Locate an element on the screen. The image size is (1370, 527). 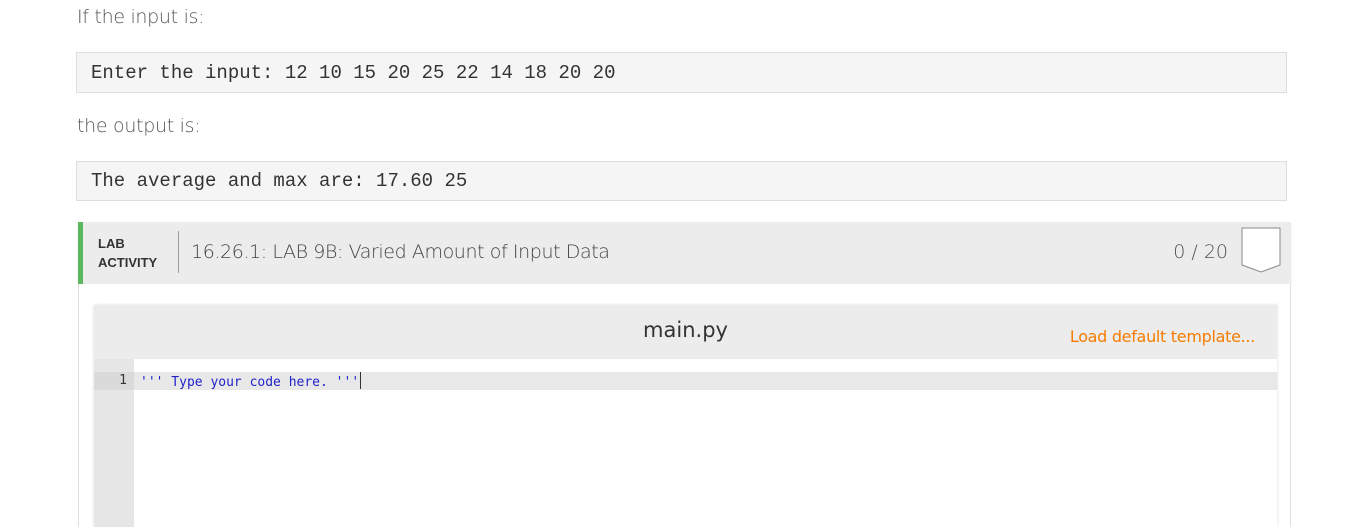
input-intro-text: If the input is: is located at coordinates (141, 17).